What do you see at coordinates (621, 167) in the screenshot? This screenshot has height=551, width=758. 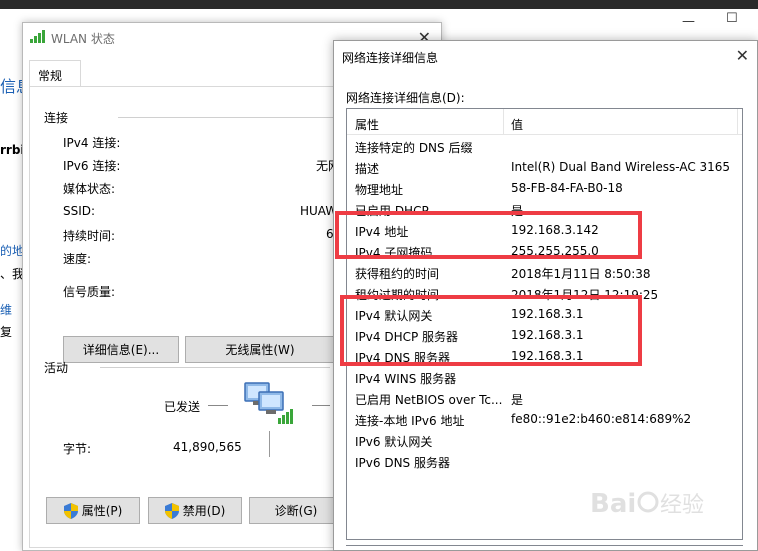 I see `row-value: Intel(R) Dual Band Wireless-AC 3165` at bounding box center [621, 167].